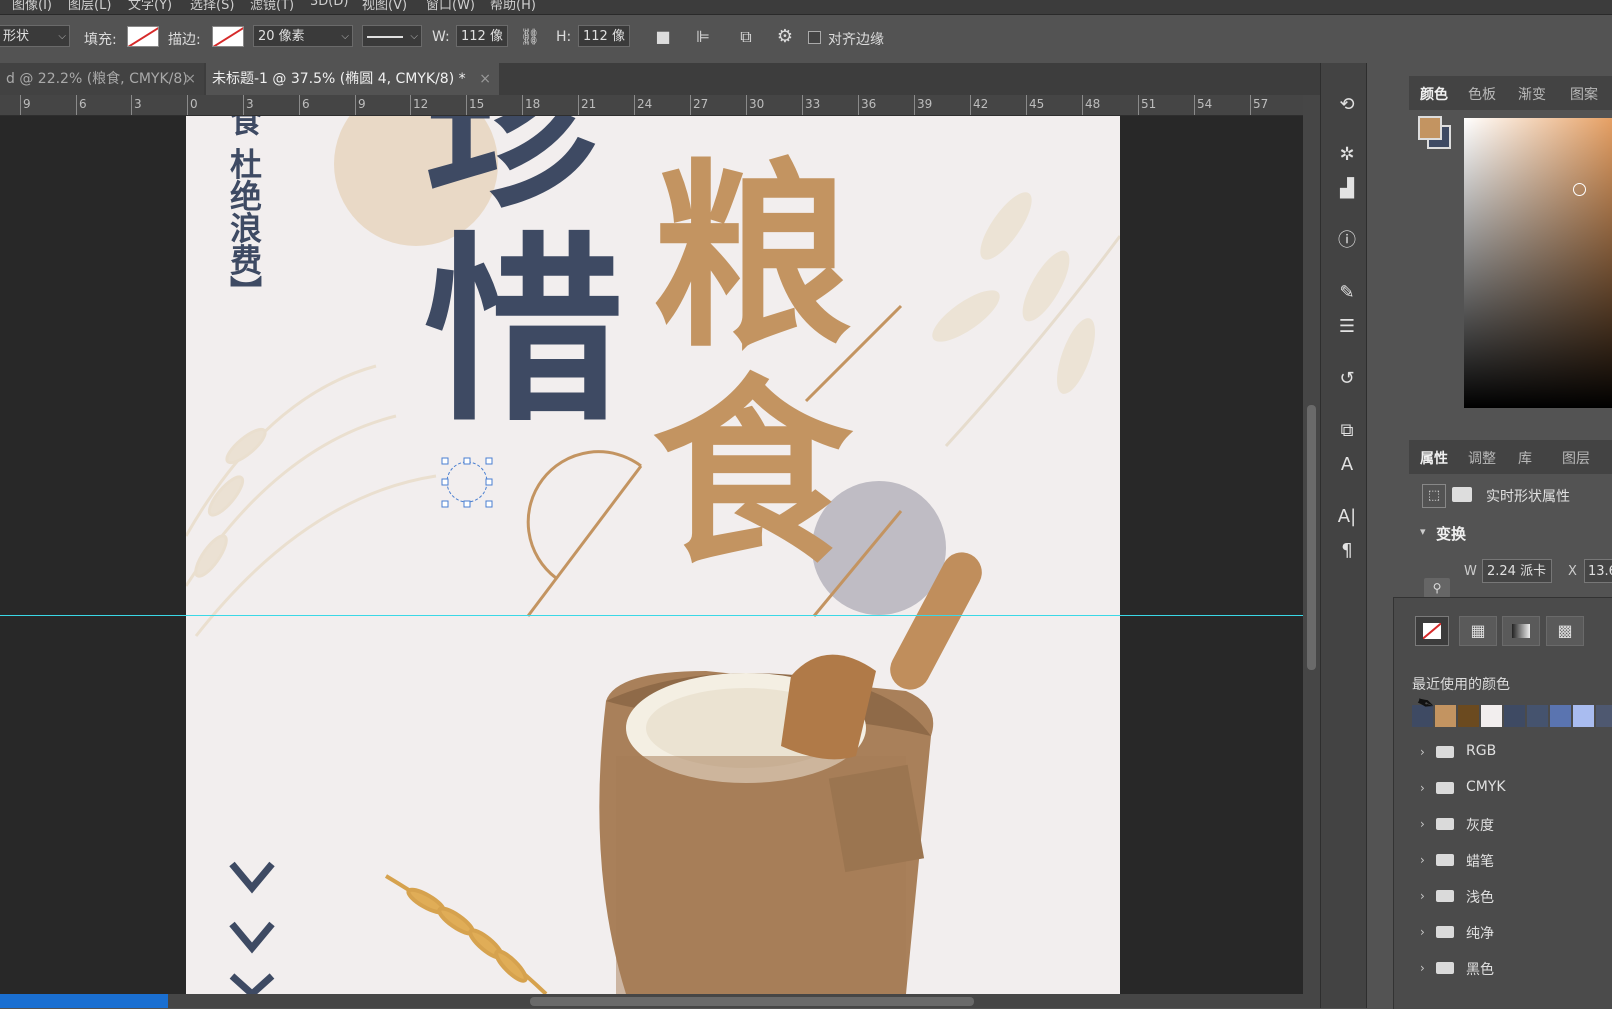  Describe the element at coordinates (1347, 431) in the screenshot. I see `clone-source-icon: ⧉` at that location.